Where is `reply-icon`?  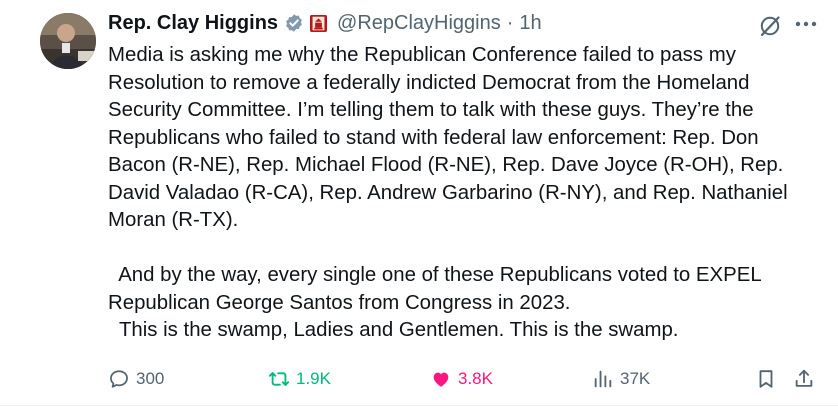 reply-icon is located at coordinates (119, 379).